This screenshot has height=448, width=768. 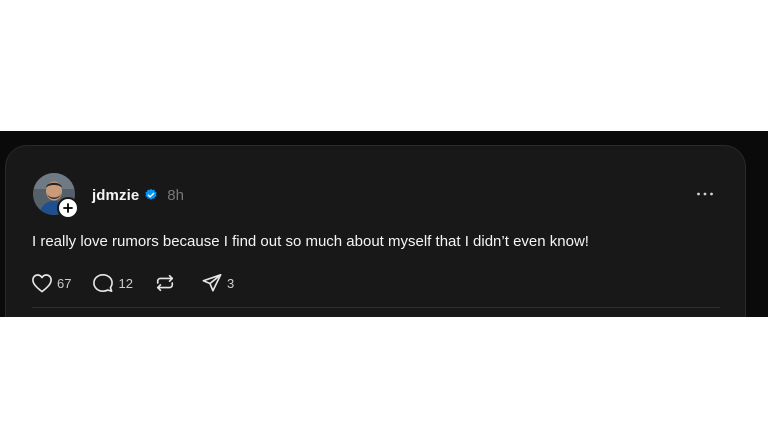 What do you see at coordinates (212, 283) in the screenshot?
I see `send-icon` at bounding box center [212, 283].